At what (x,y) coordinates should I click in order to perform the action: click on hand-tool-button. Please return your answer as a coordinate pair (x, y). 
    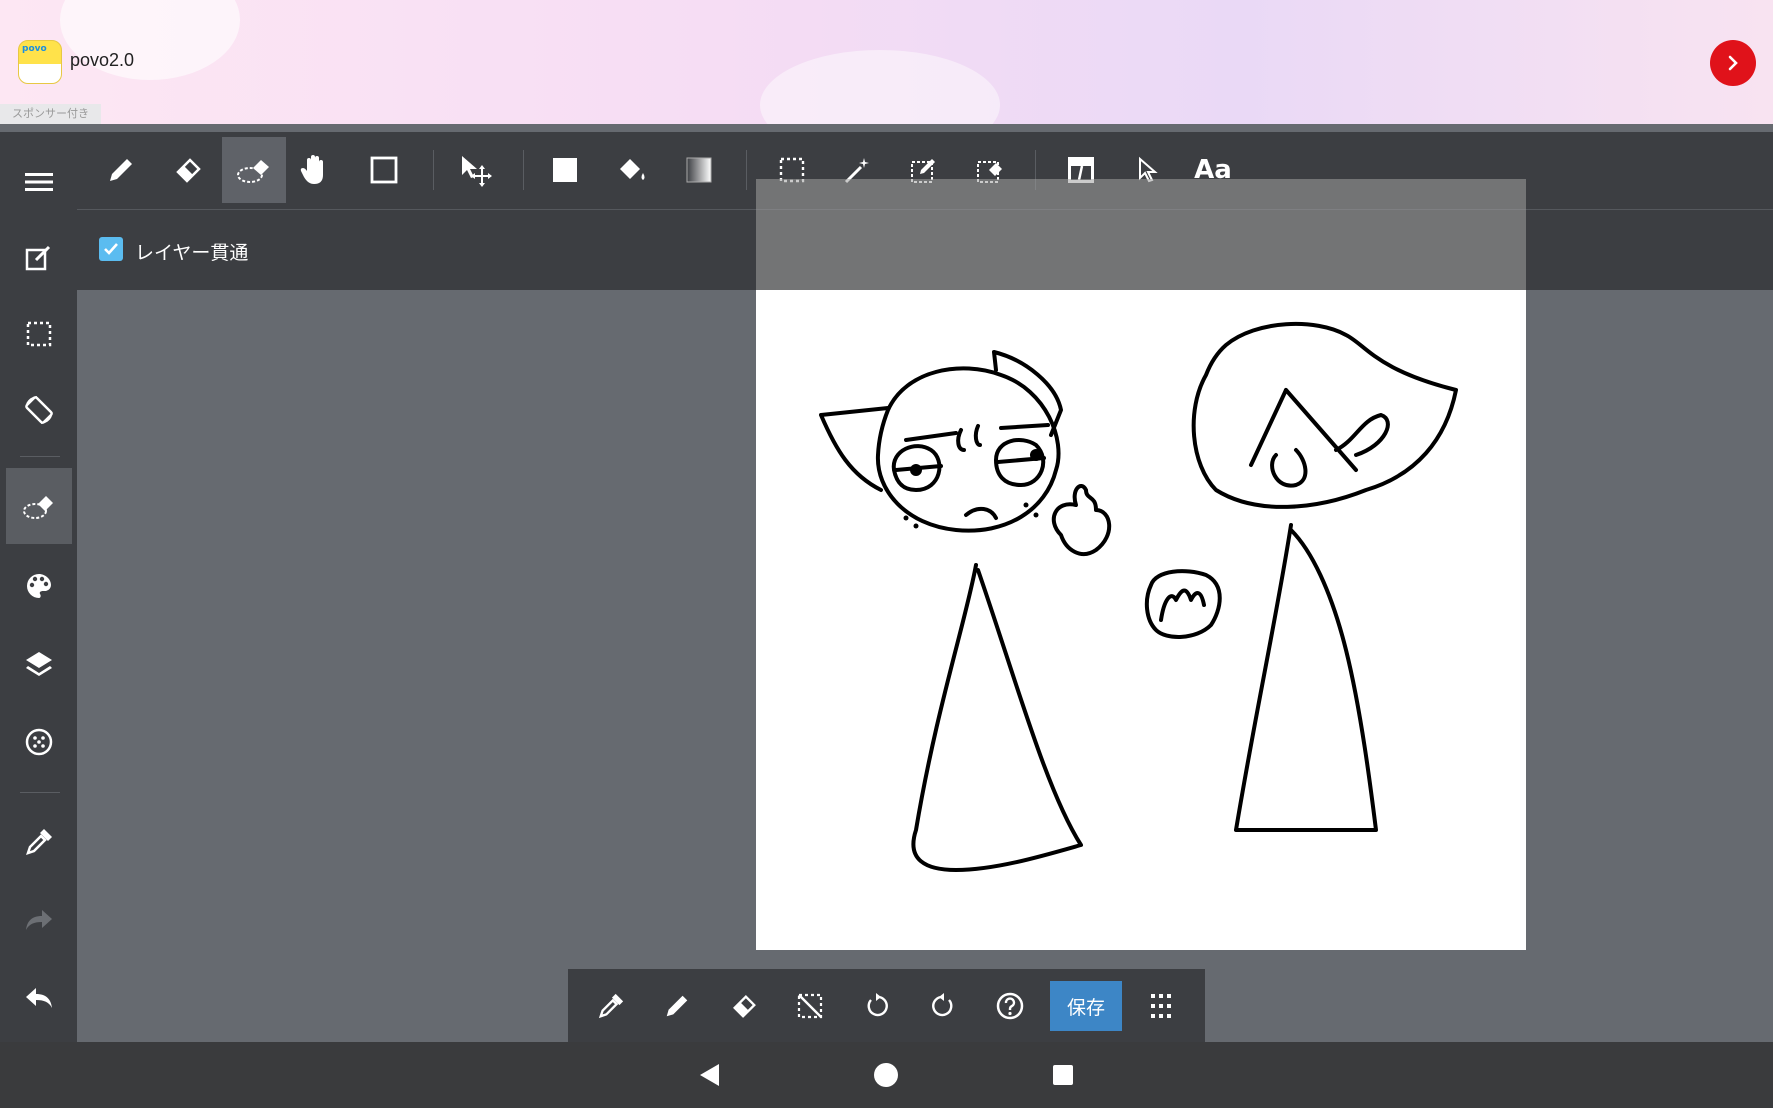
    Looking at the image, I should click on (315, 170).